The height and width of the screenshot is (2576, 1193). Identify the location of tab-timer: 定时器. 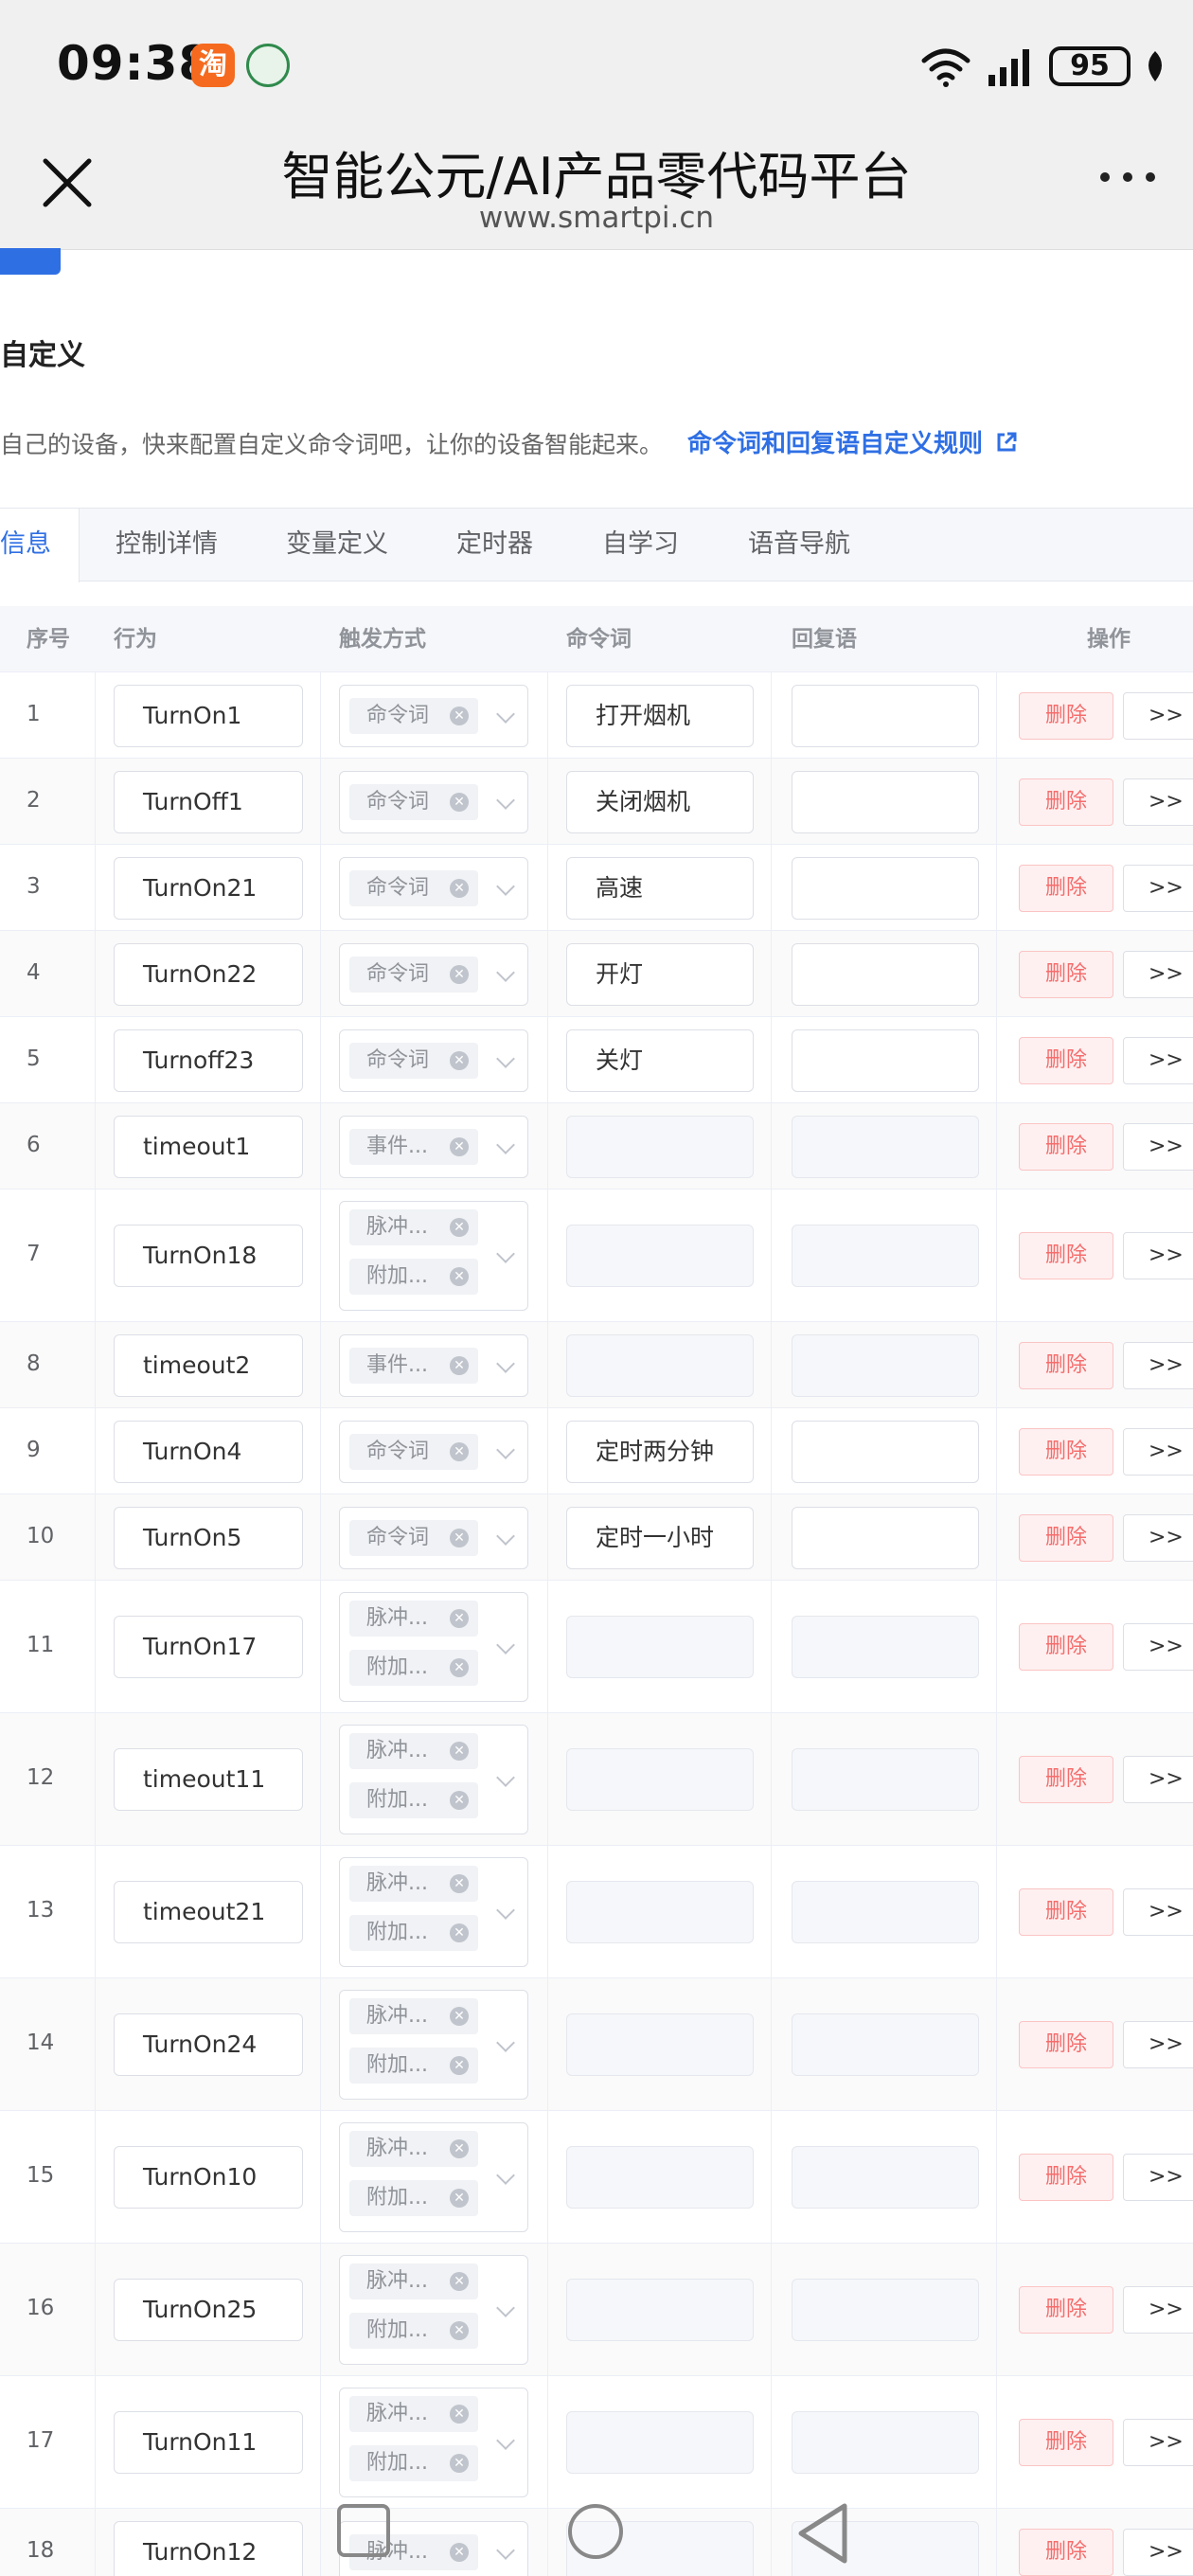
(494, 545).